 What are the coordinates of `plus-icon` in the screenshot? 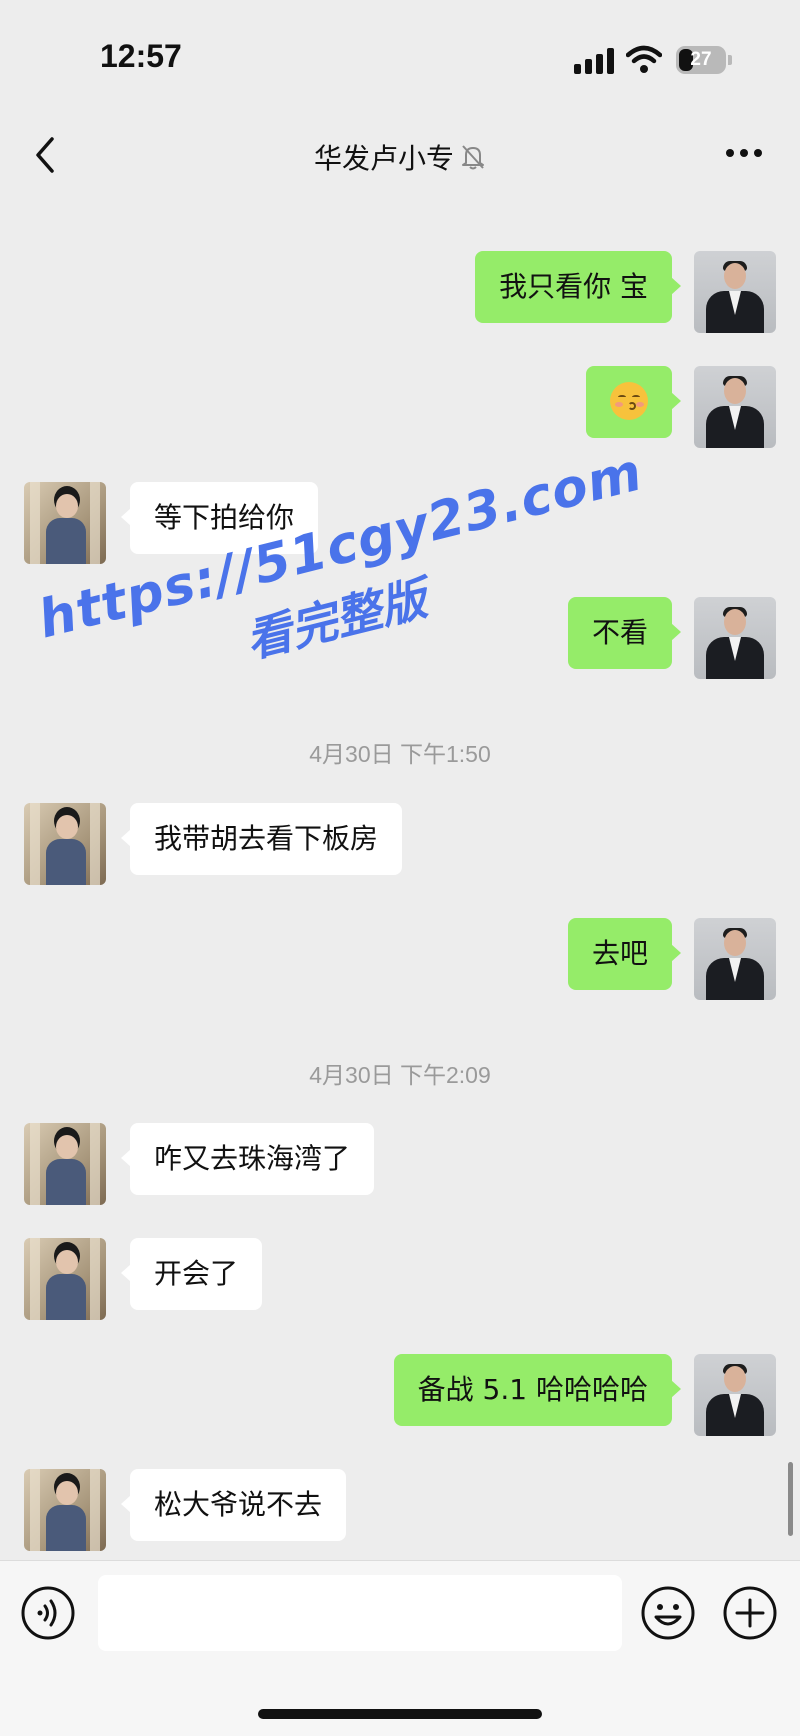 It's located at (750, 1613).